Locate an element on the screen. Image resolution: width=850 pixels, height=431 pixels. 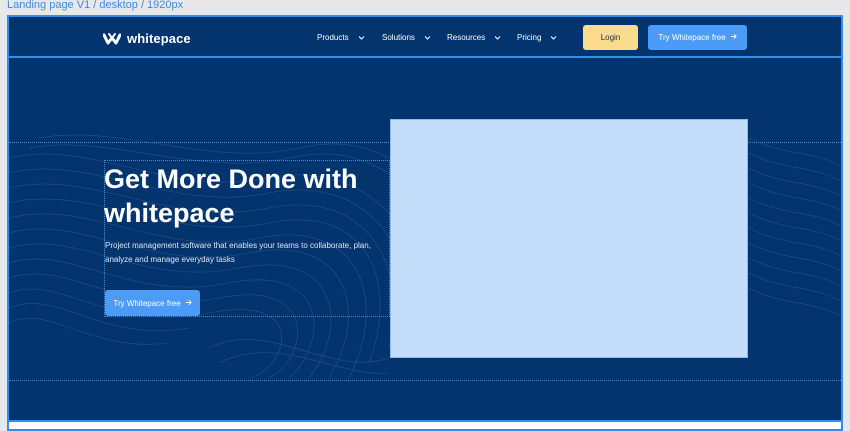
try-free-button-label: Try Whitepace free is located at coordinates (692, 37).